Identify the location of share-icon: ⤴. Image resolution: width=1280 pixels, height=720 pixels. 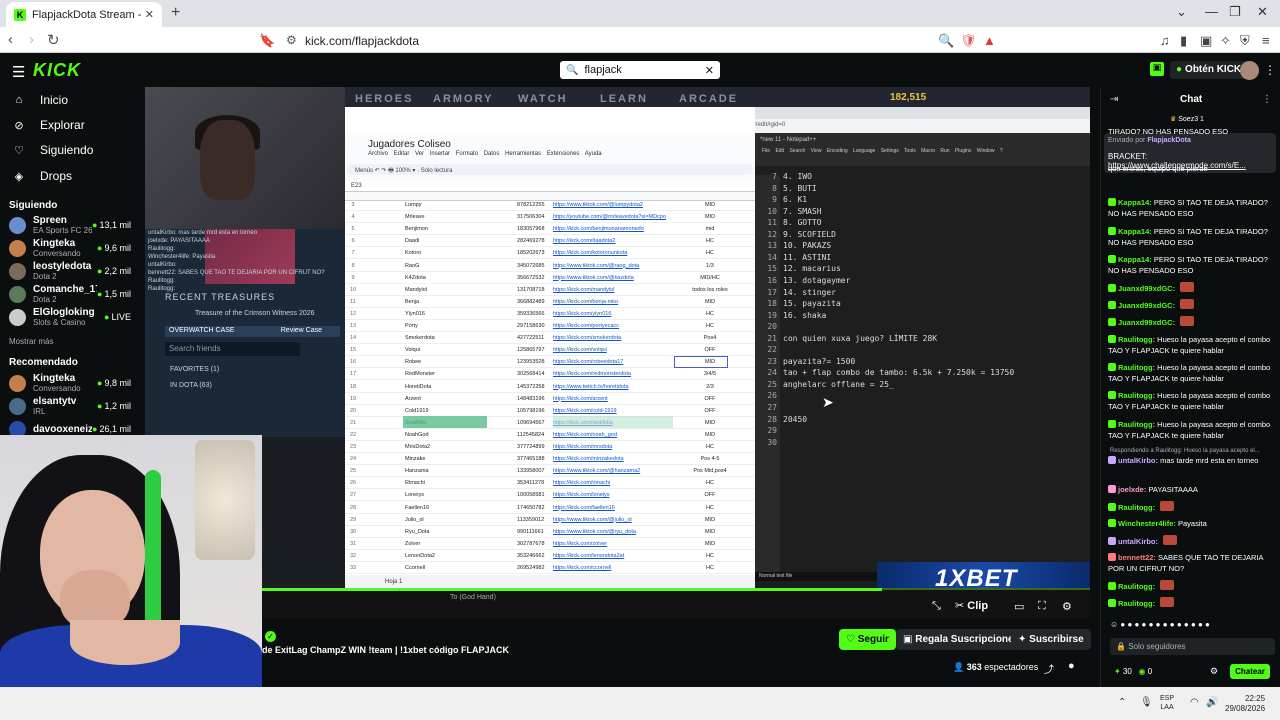
(1049, 668).